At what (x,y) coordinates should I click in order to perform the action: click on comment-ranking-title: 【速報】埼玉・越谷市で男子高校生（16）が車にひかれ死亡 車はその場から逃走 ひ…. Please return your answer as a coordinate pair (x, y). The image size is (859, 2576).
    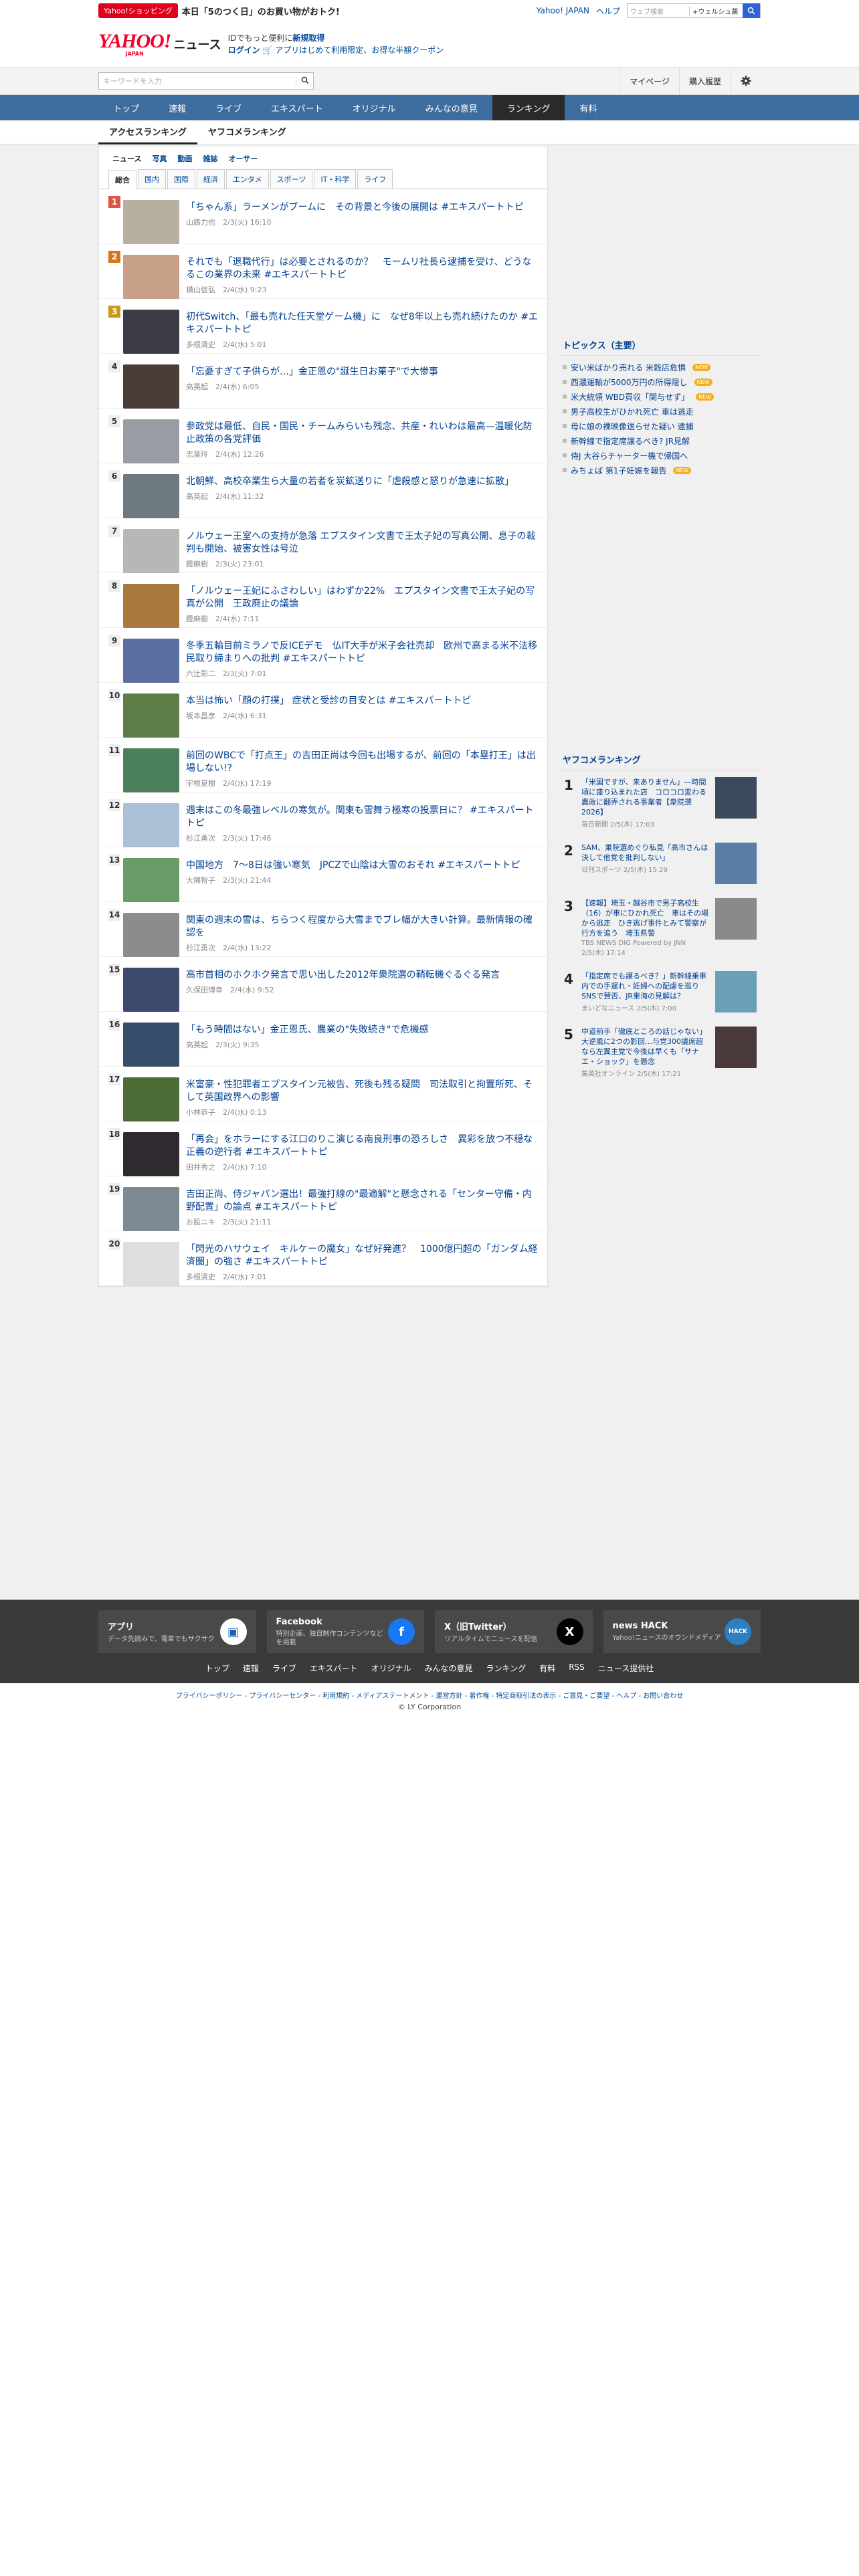
    Looking at the image, I should click on (645, 918).